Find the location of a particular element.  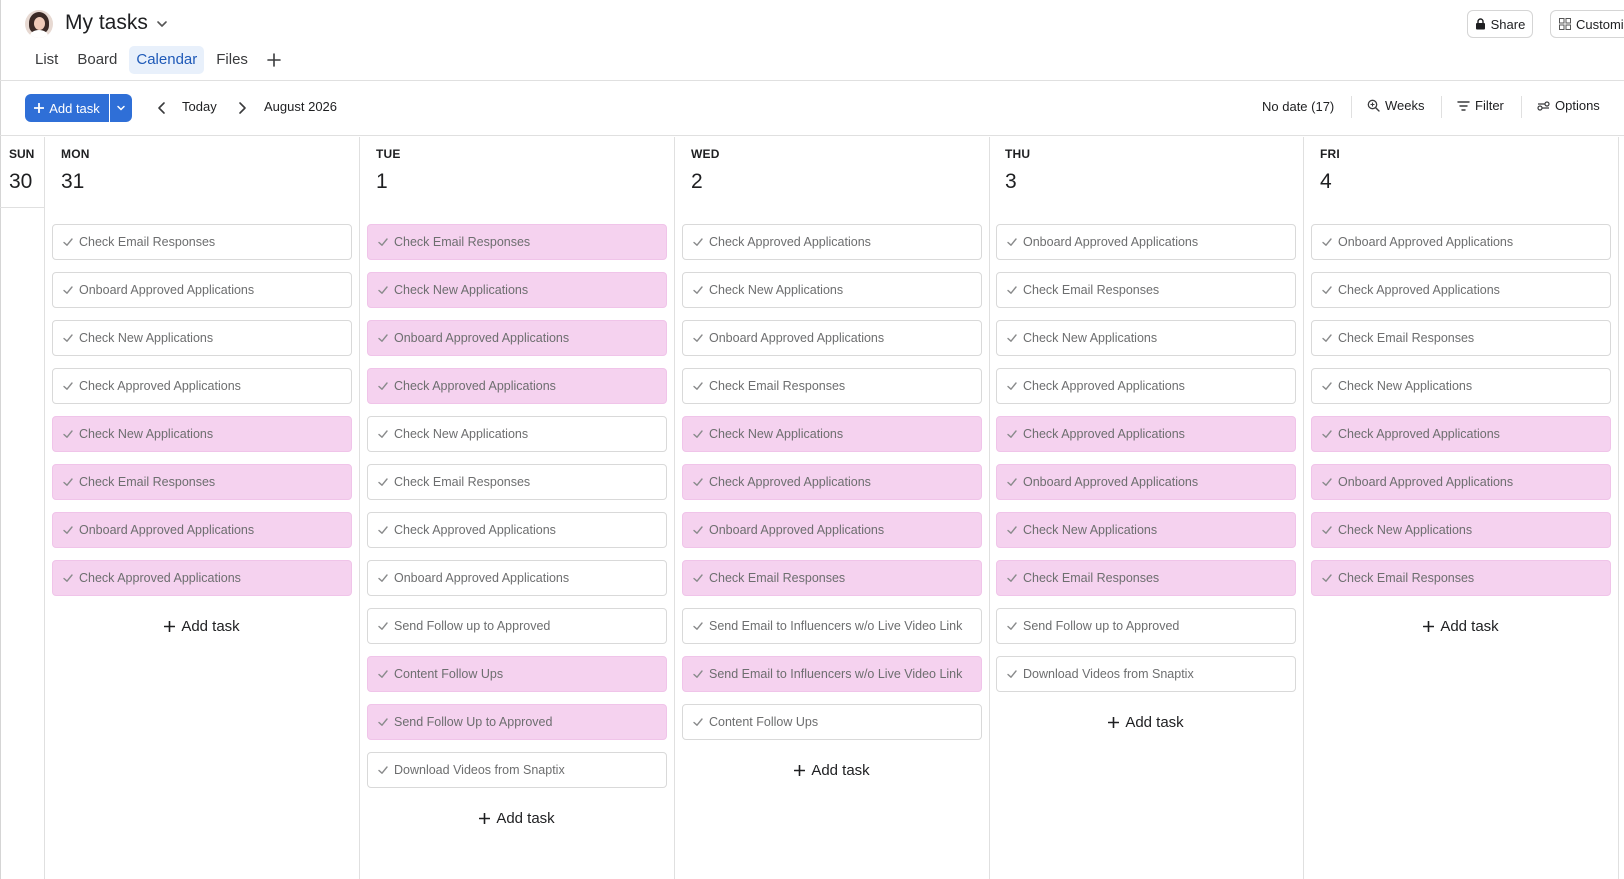

task-title: Check Email Responses is located at coordinates (777, 578).